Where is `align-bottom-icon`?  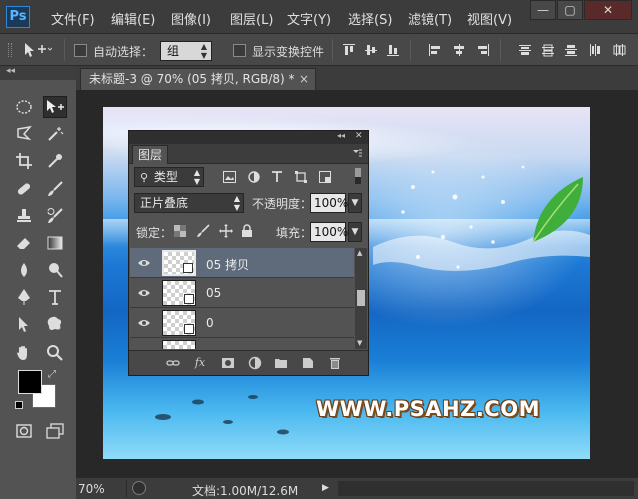 align-bottom-icon is located at coordinates (393, 50).